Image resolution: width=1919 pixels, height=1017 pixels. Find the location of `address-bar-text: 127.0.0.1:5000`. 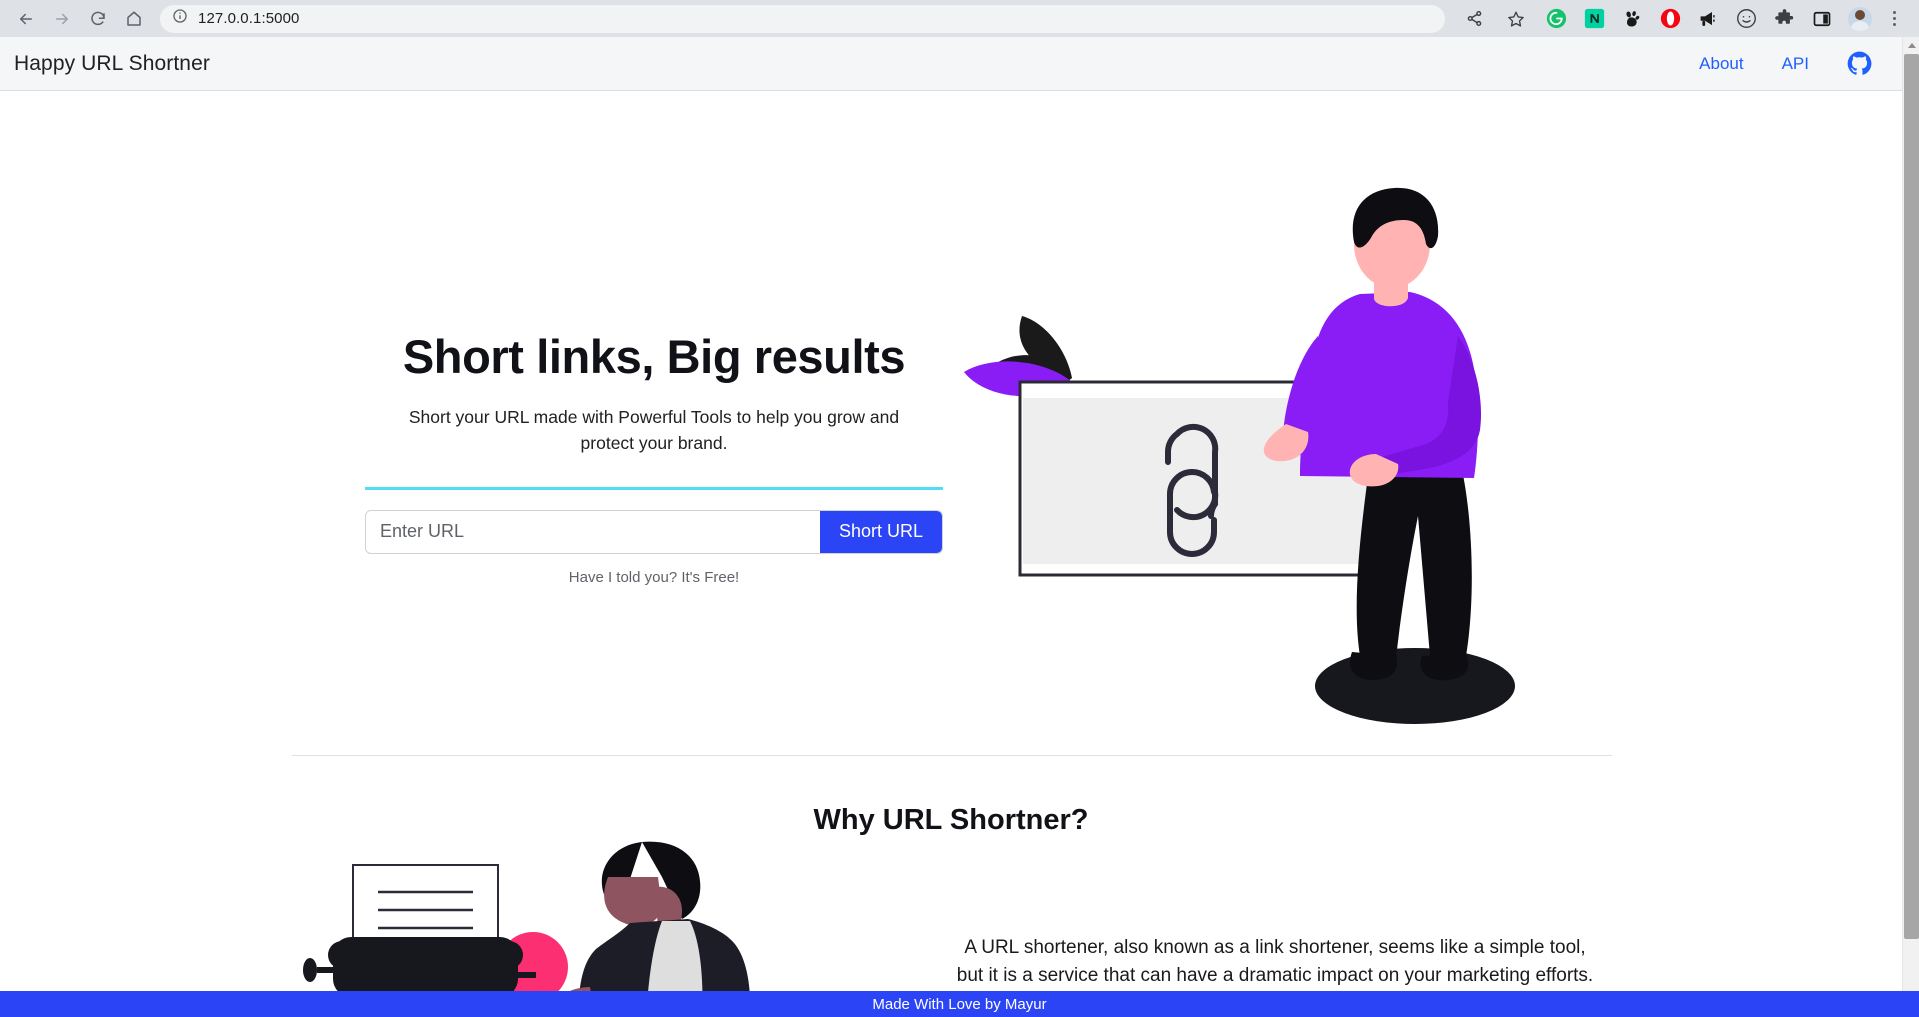

address-bar-text: 127.0.0.1:5000 is located at coordinates (249, 18).